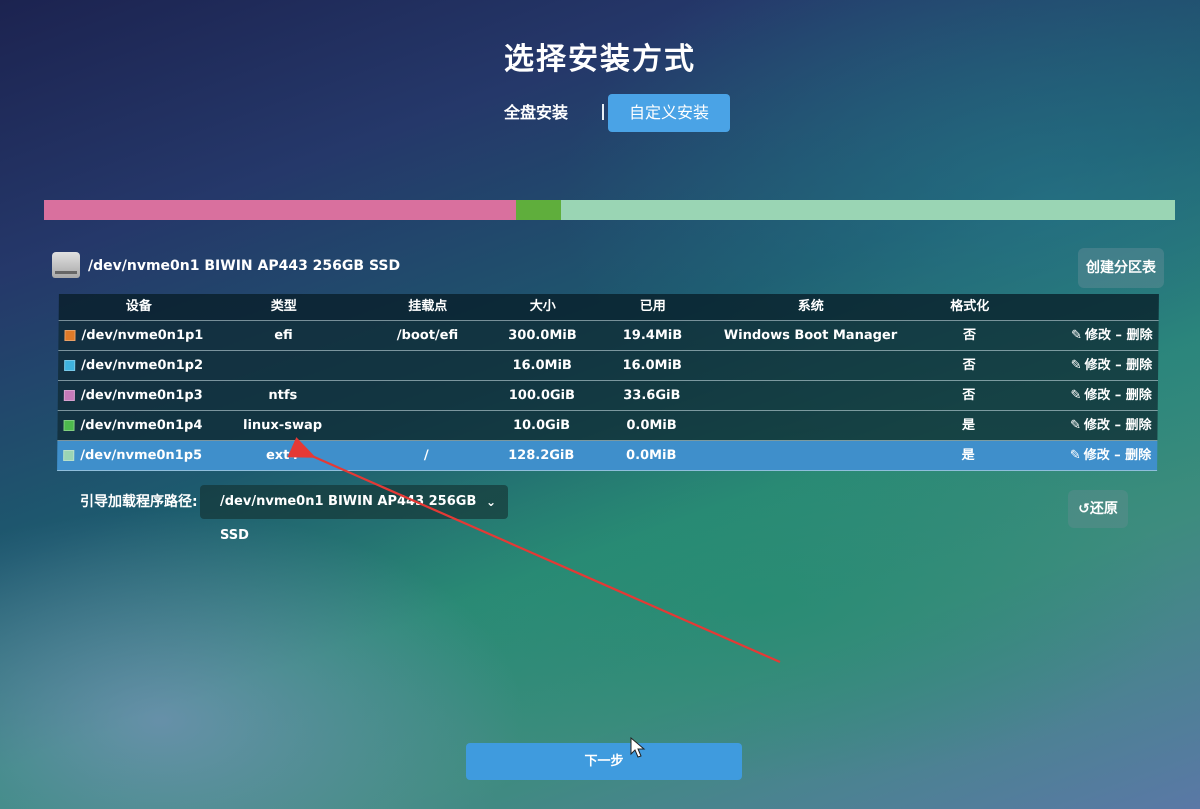 The height and width of the screenshot is (809, 1200). I want to click on annotation-arrow-line, so click(534, 550).